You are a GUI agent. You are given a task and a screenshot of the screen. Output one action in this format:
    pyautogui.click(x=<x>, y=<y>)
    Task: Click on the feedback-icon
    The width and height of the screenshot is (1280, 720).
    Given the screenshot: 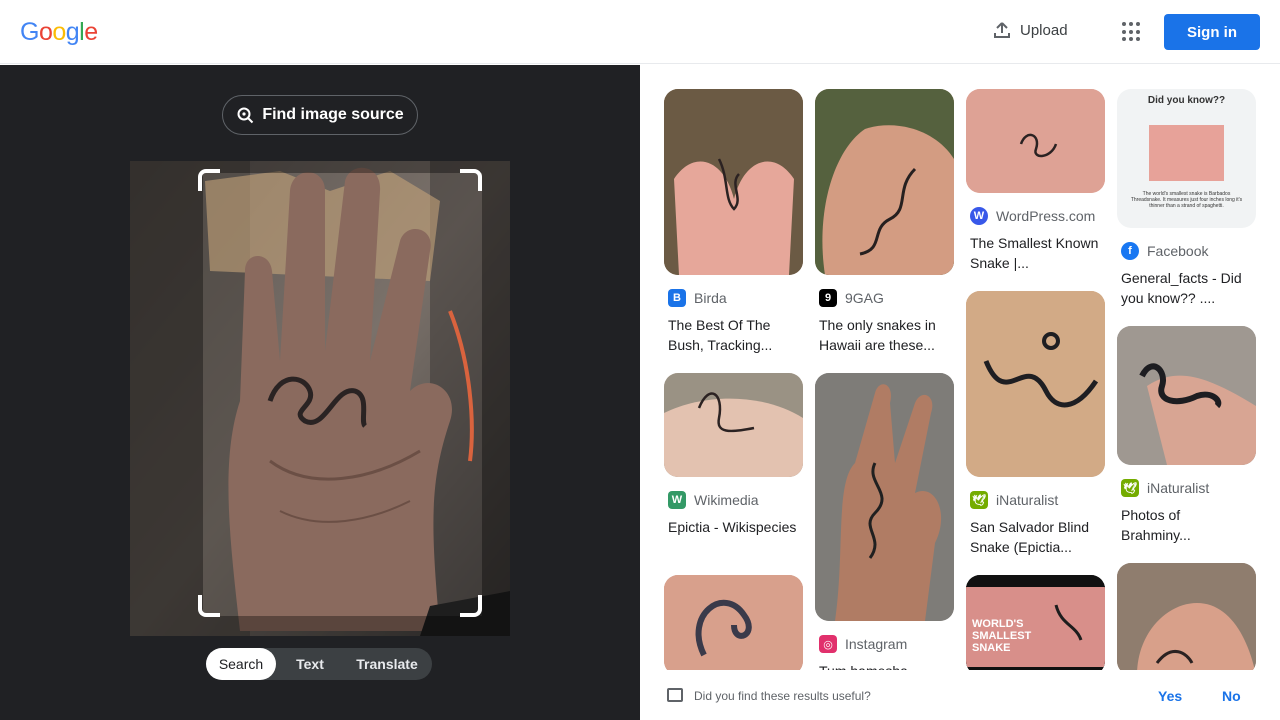 What is the action you would take?
    pyautogui.click(x=675, y=695)
    